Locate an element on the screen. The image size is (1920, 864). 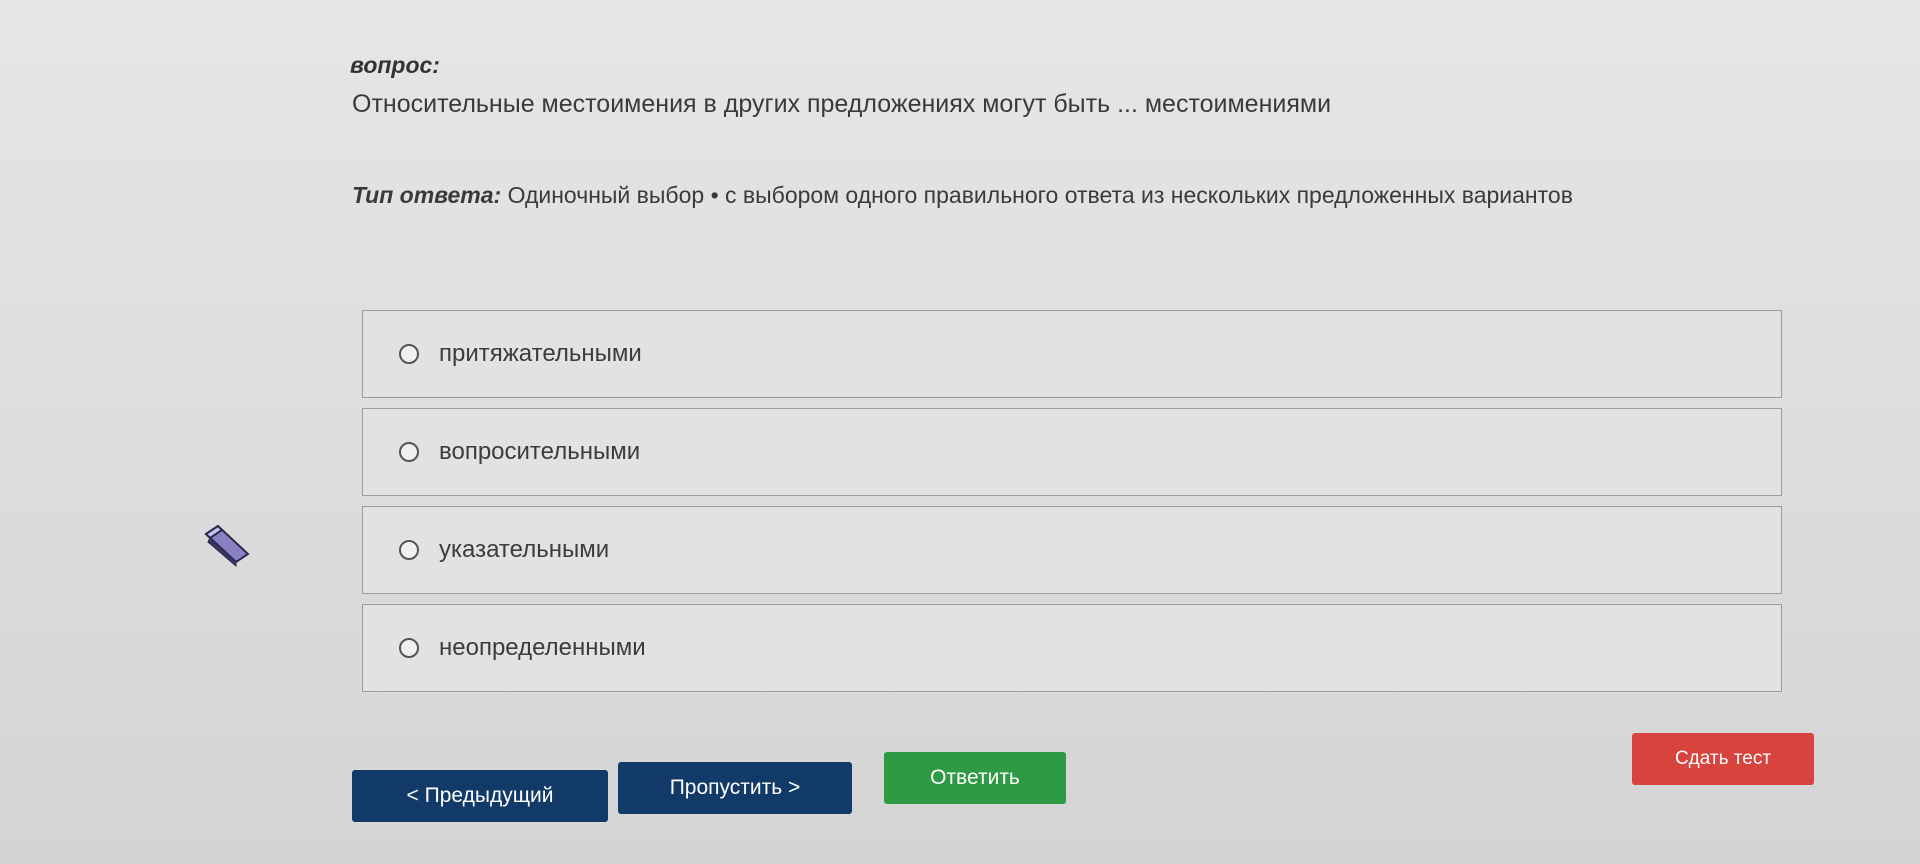
option-item: неопределенными is located at coordinates (1072, 648).